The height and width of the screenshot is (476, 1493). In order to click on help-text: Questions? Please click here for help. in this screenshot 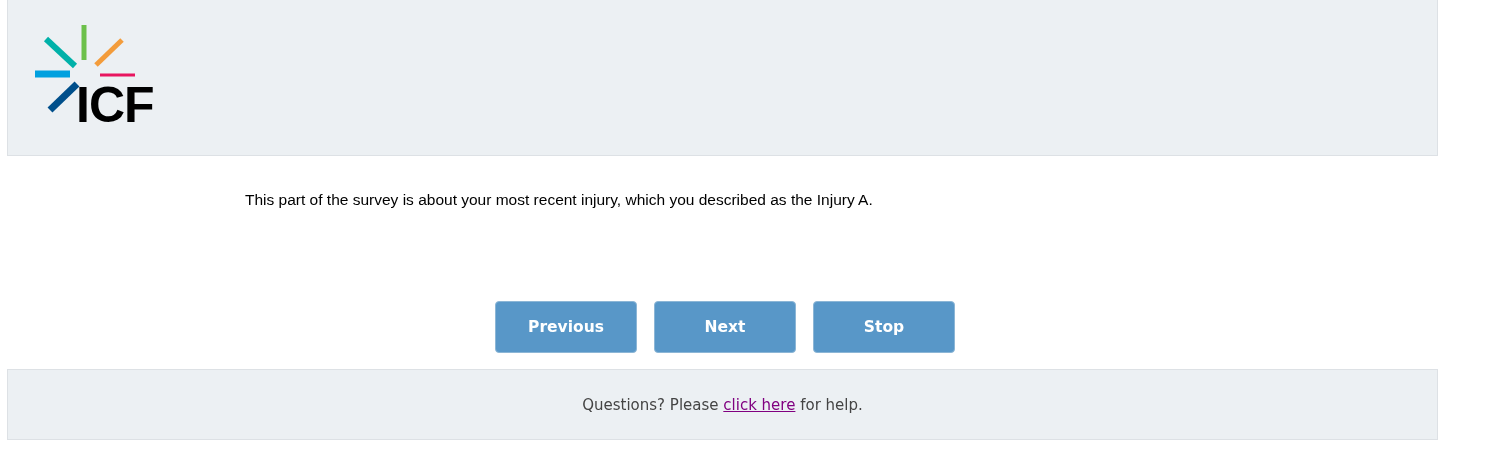, I will do `click(722, 404)`.